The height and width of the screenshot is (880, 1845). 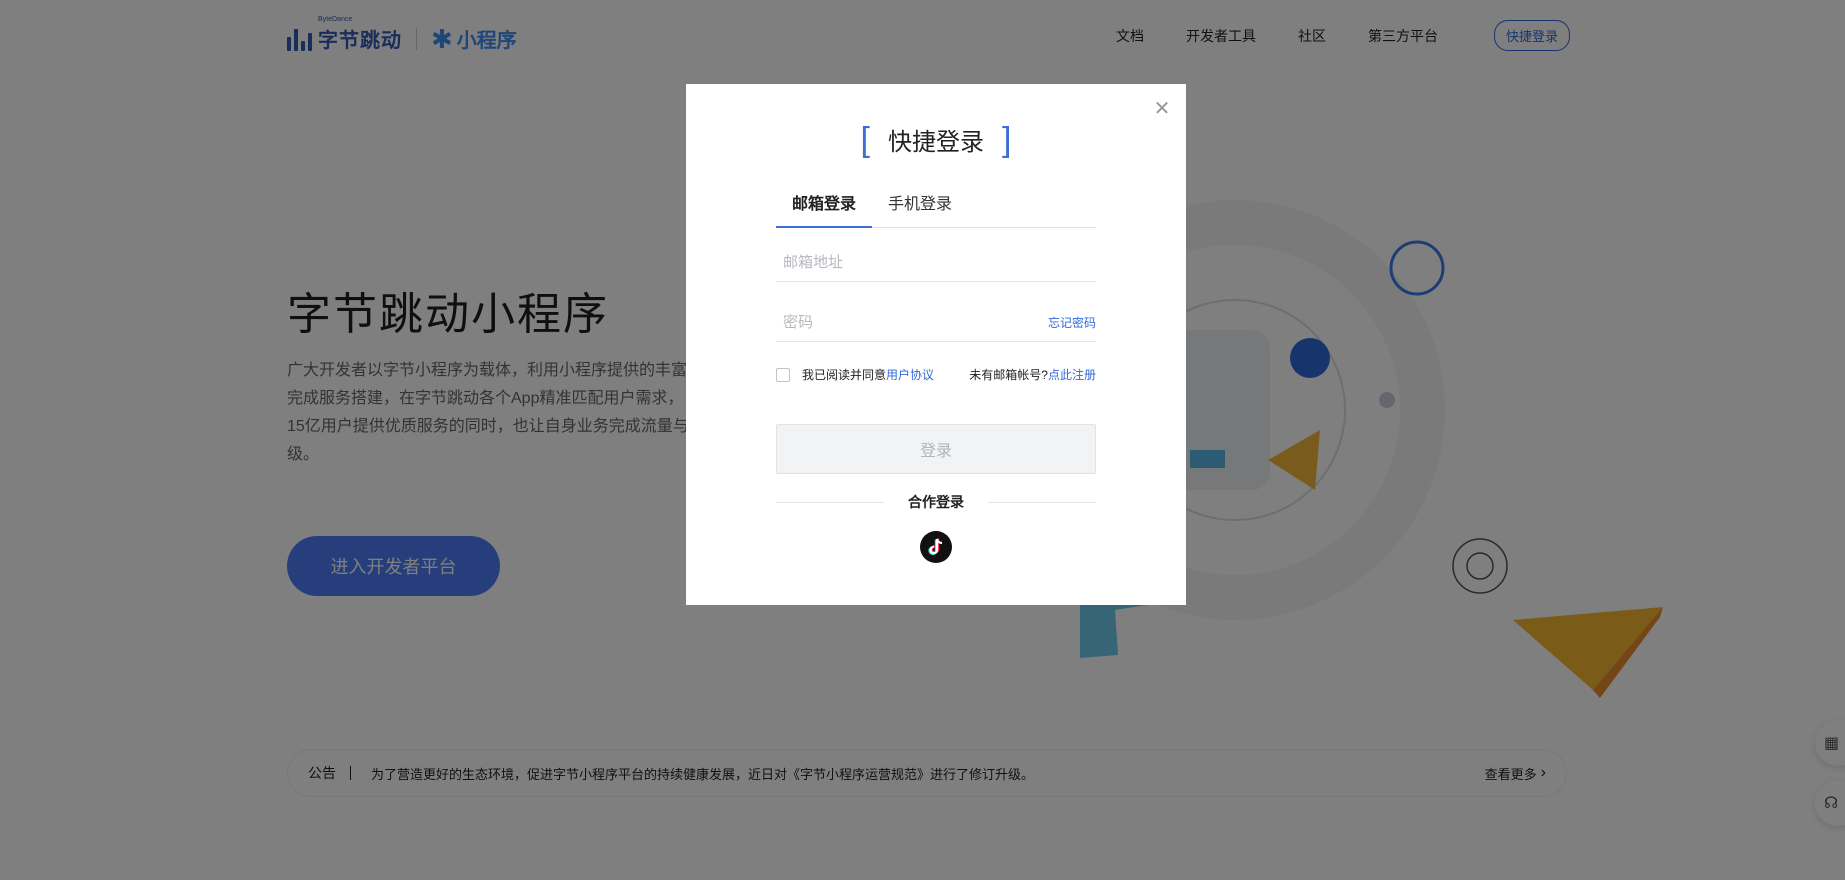 I want to click on tiktok-icon, so click(x=936, y=547).